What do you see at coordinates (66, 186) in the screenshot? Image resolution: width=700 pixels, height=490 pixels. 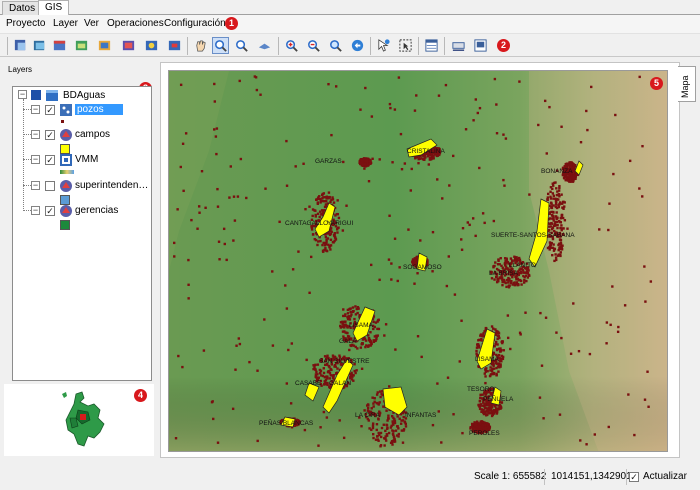 I see `polygon-layer-icon` at bounding box center [66, 186].